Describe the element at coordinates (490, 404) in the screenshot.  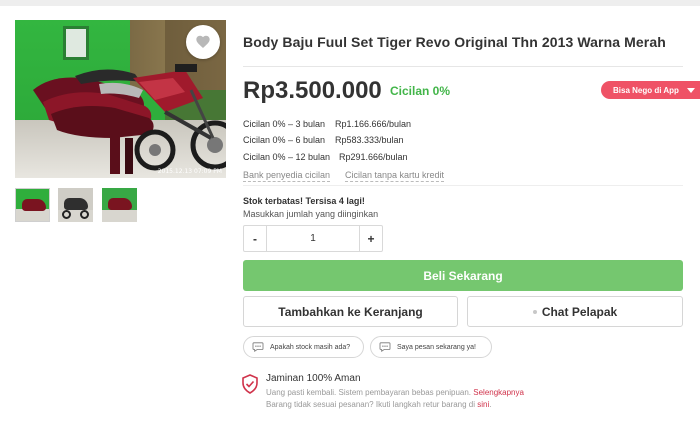
I see `guarantee-period: .` at that location.